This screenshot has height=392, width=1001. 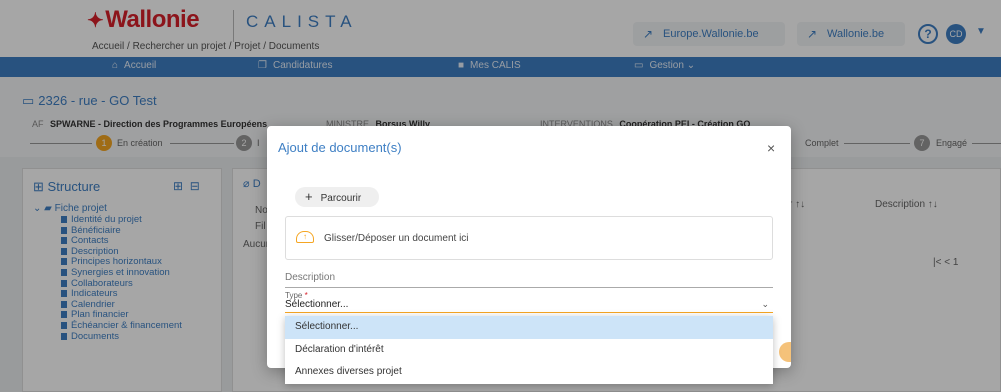 What do you see at coordinates (529, 238) in the screenshot?
I see `dropzone: ↑ Glisser/Déposer un document ici` at bounding box center [529, 238].